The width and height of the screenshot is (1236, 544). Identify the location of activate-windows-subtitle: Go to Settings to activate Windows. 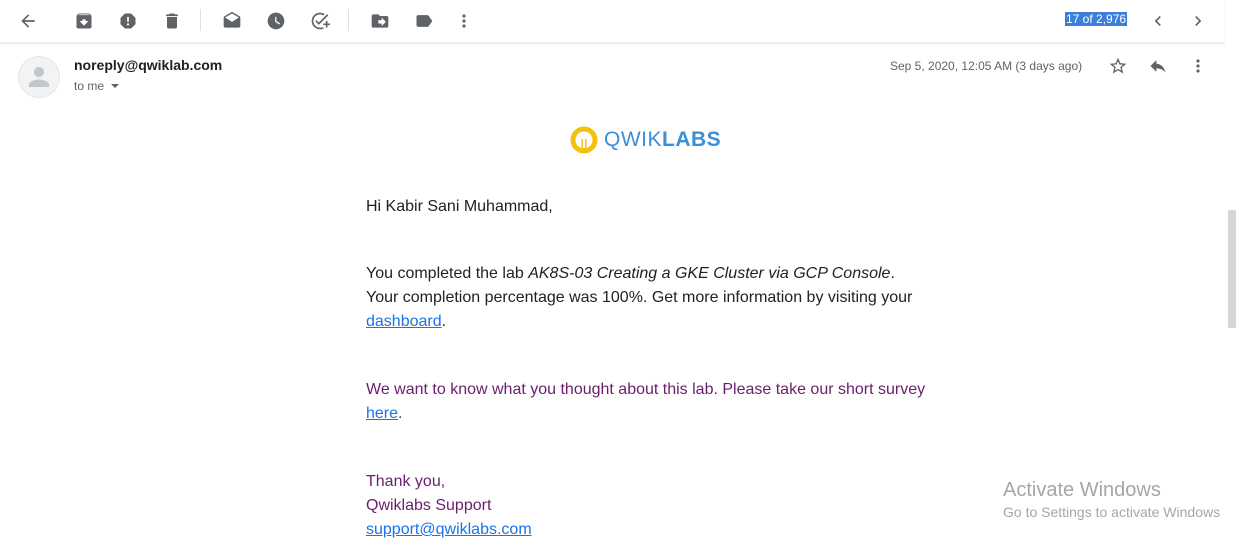
(1112, 512).